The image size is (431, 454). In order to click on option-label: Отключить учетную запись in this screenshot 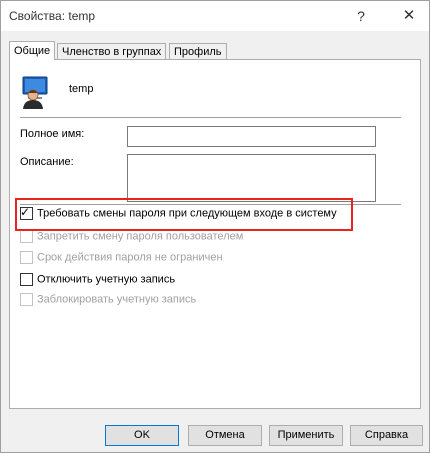, I will do `click(106, 279)`.